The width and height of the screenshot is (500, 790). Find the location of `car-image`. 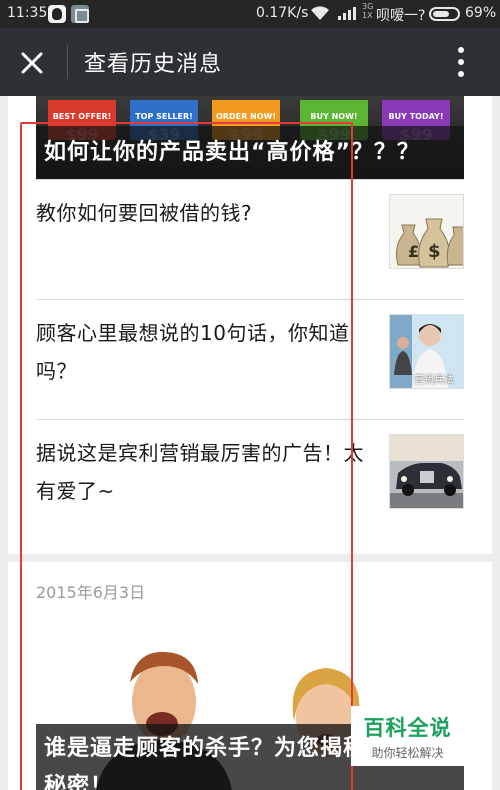

car-image is located at coordinates (426, 471).